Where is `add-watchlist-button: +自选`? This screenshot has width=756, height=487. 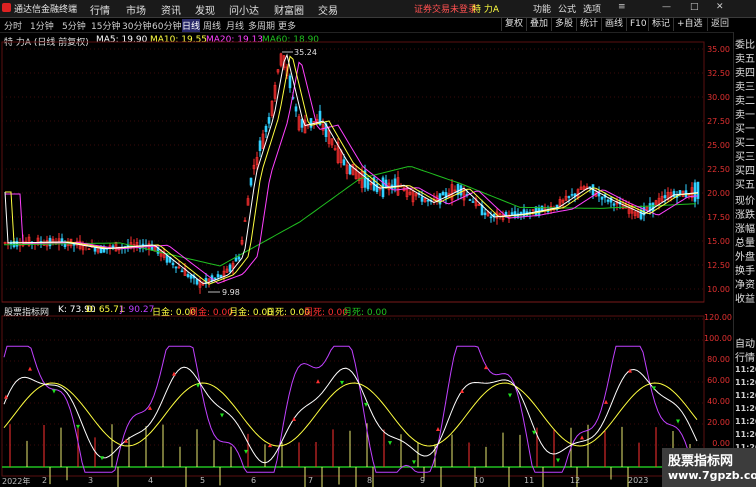
add-watchlist-button: +自选 is located at coordinates (689, 24).